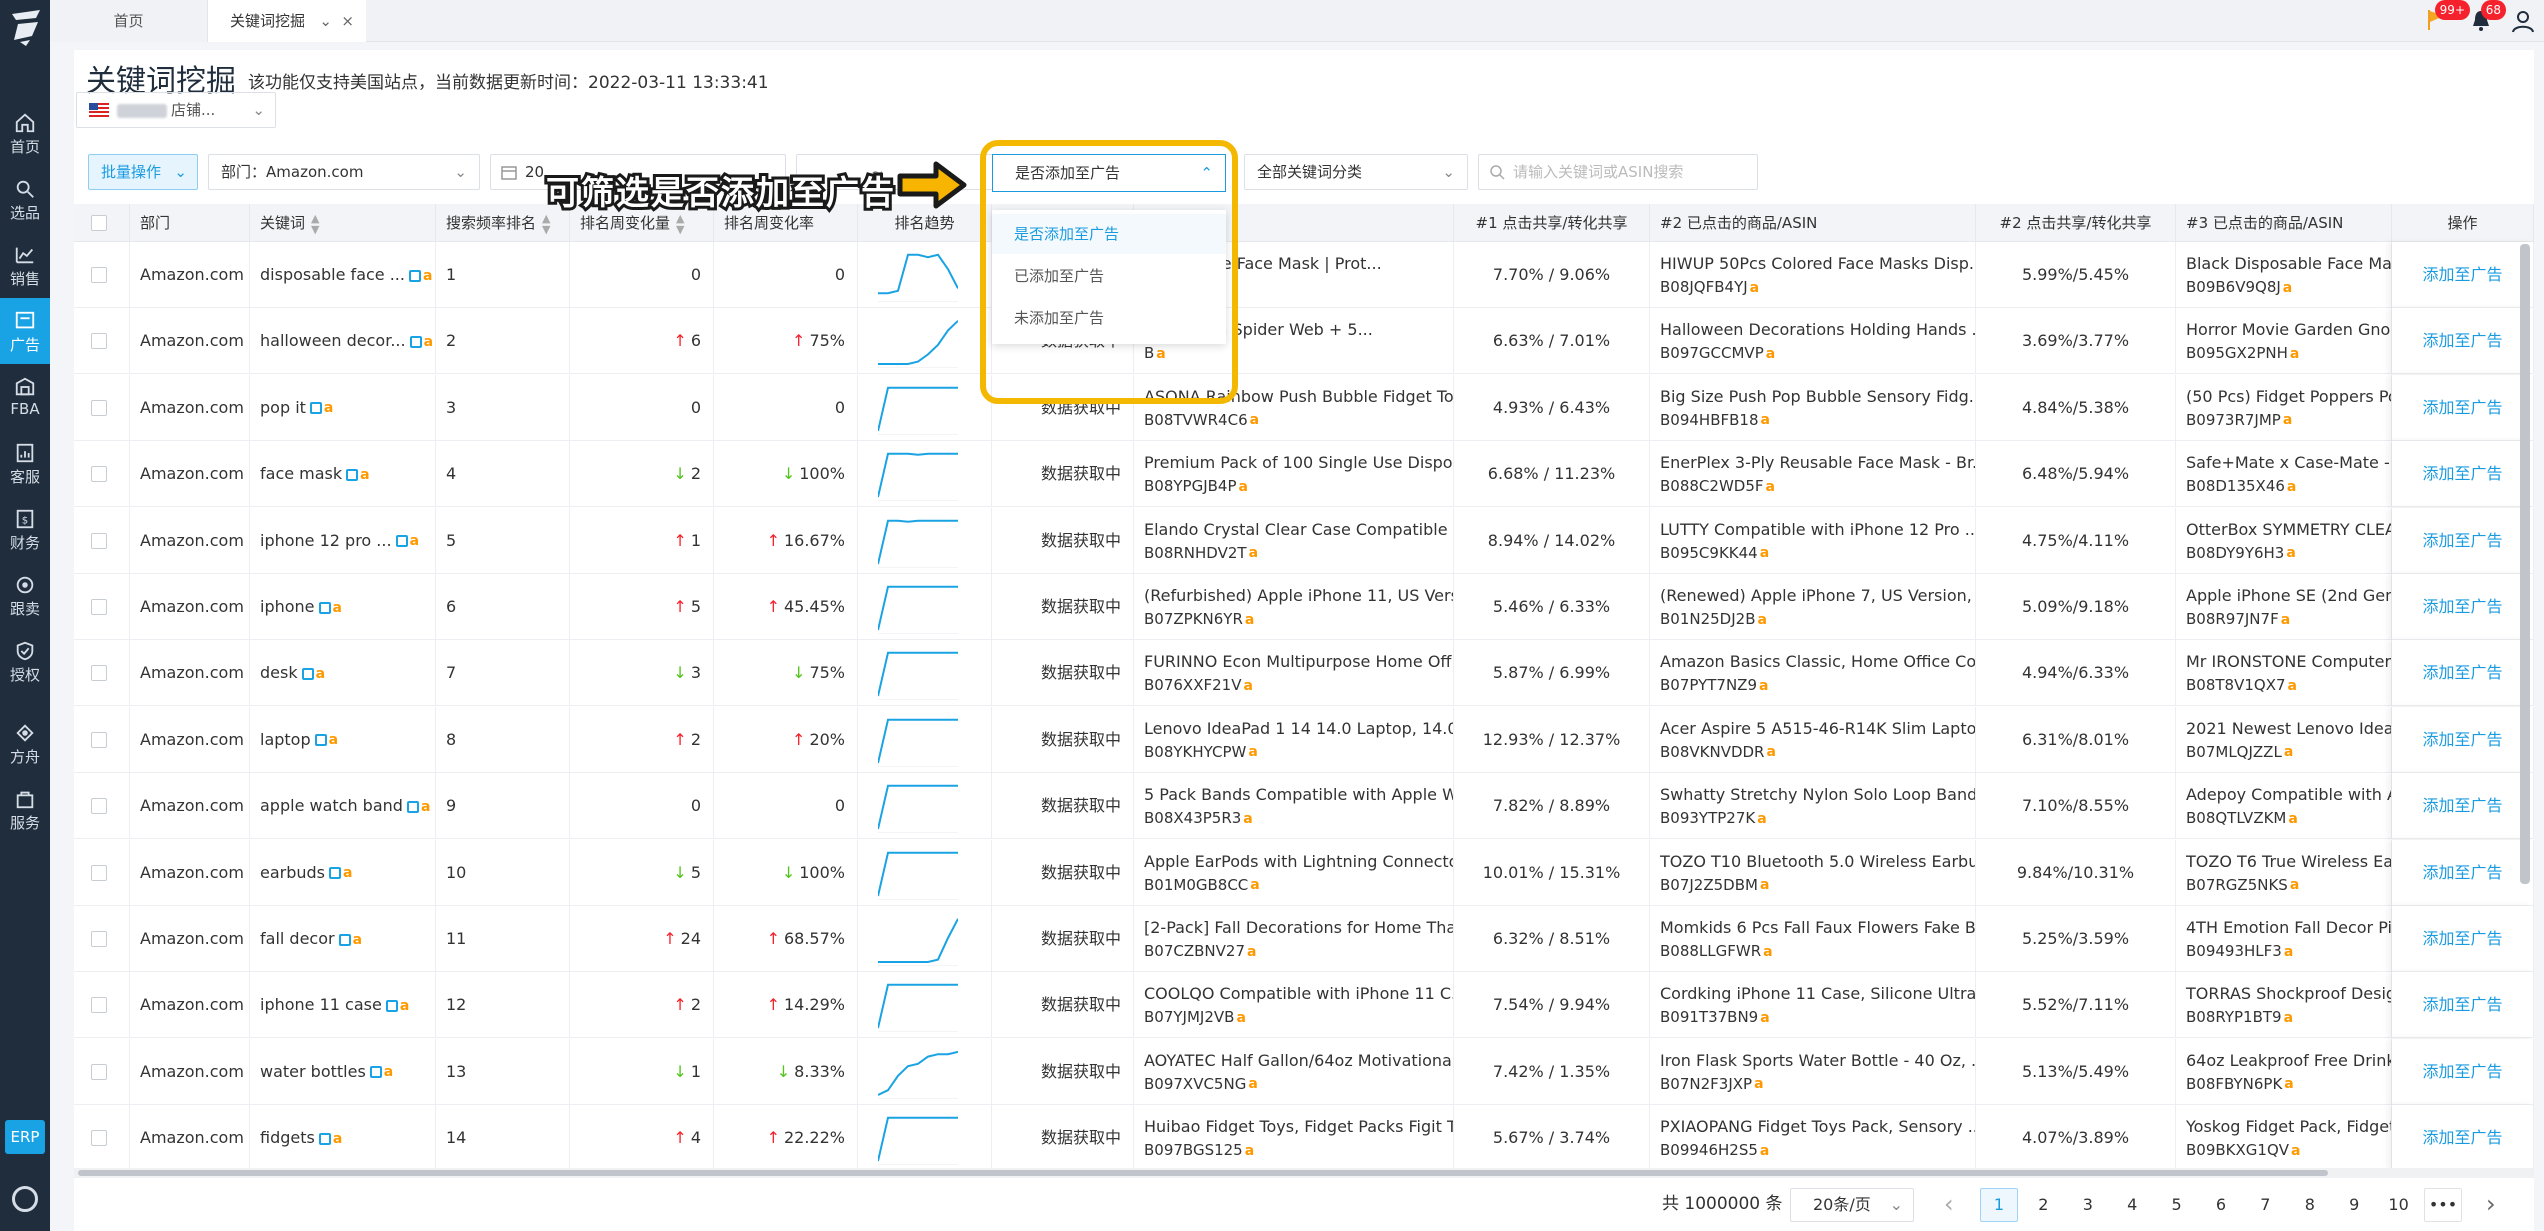 The height and width of the screenshot is (1231, 2544). What do you see at coordinates (2288, 329) in the screenshot?
I see `product-3-title: Horror Movie Garden Gnome` at bounding box center [2288, 329].